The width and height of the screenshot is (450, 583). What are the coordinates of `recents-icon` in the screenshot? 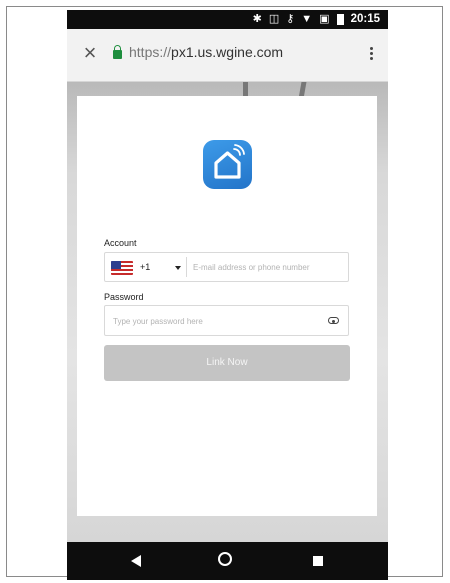 It's located at (318, 561).